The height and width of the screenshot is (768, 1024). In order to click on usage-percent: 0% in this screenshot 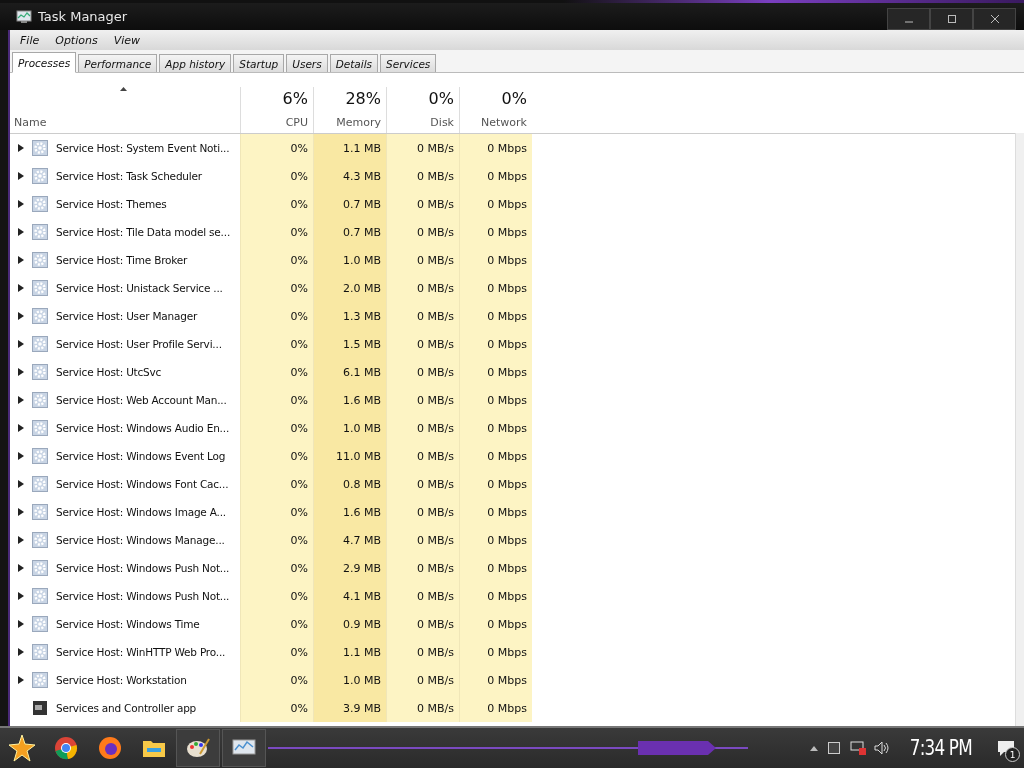, I will do `click(441, 98)`.